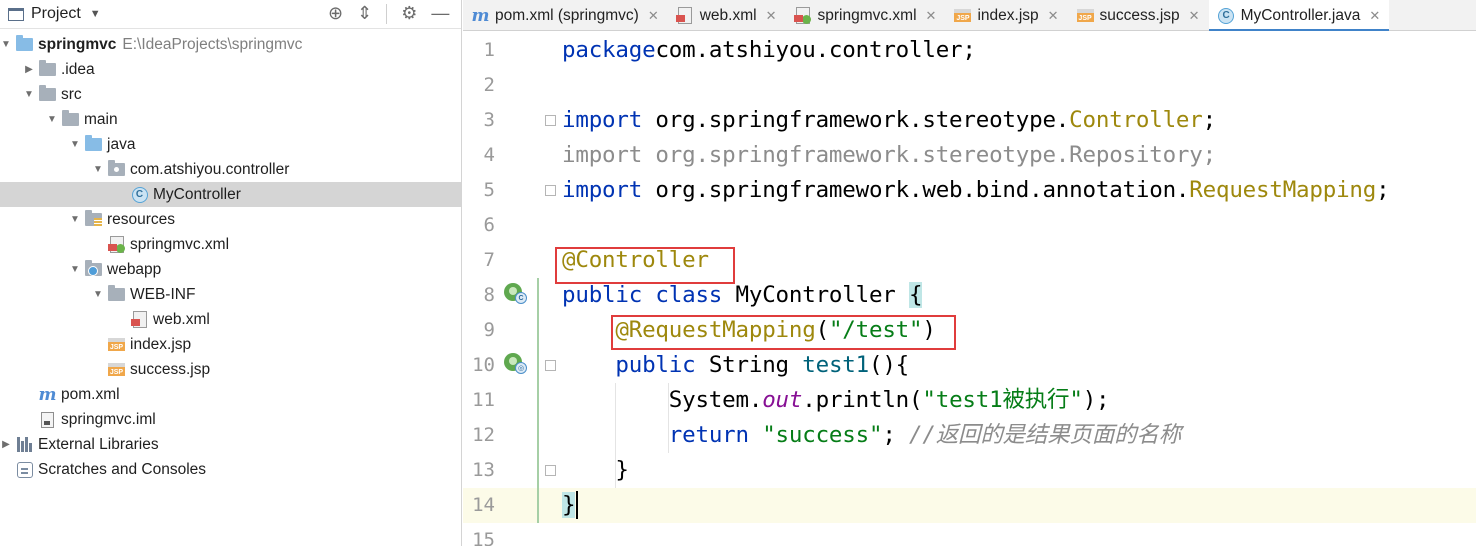 This screenshot has height=546, width=1476. What do you see at coordinates (1226, 15) in the screenshot?
I see `java-class-icon: C` at bounding box center [1226, 15].